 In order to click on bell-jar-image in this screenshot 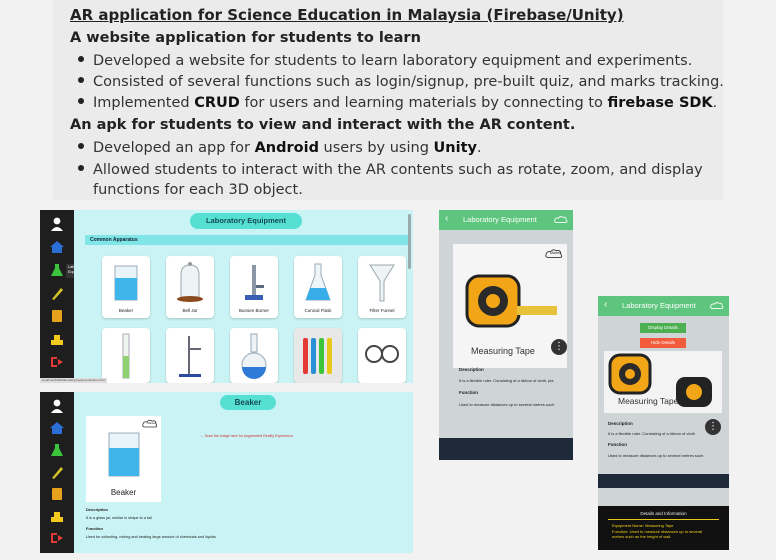, I will do `click(190, 282)`.